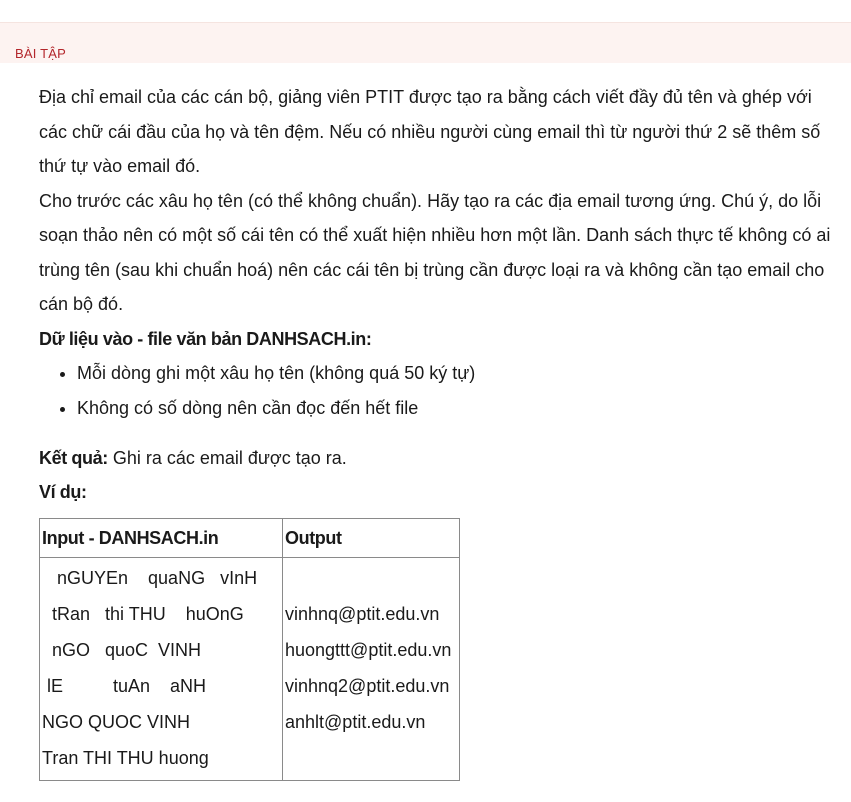  Describe the element at coordinates (367, 686) in the screenshot. I see `output-line: vinhnq2@ptit.edu.vn` at that location.